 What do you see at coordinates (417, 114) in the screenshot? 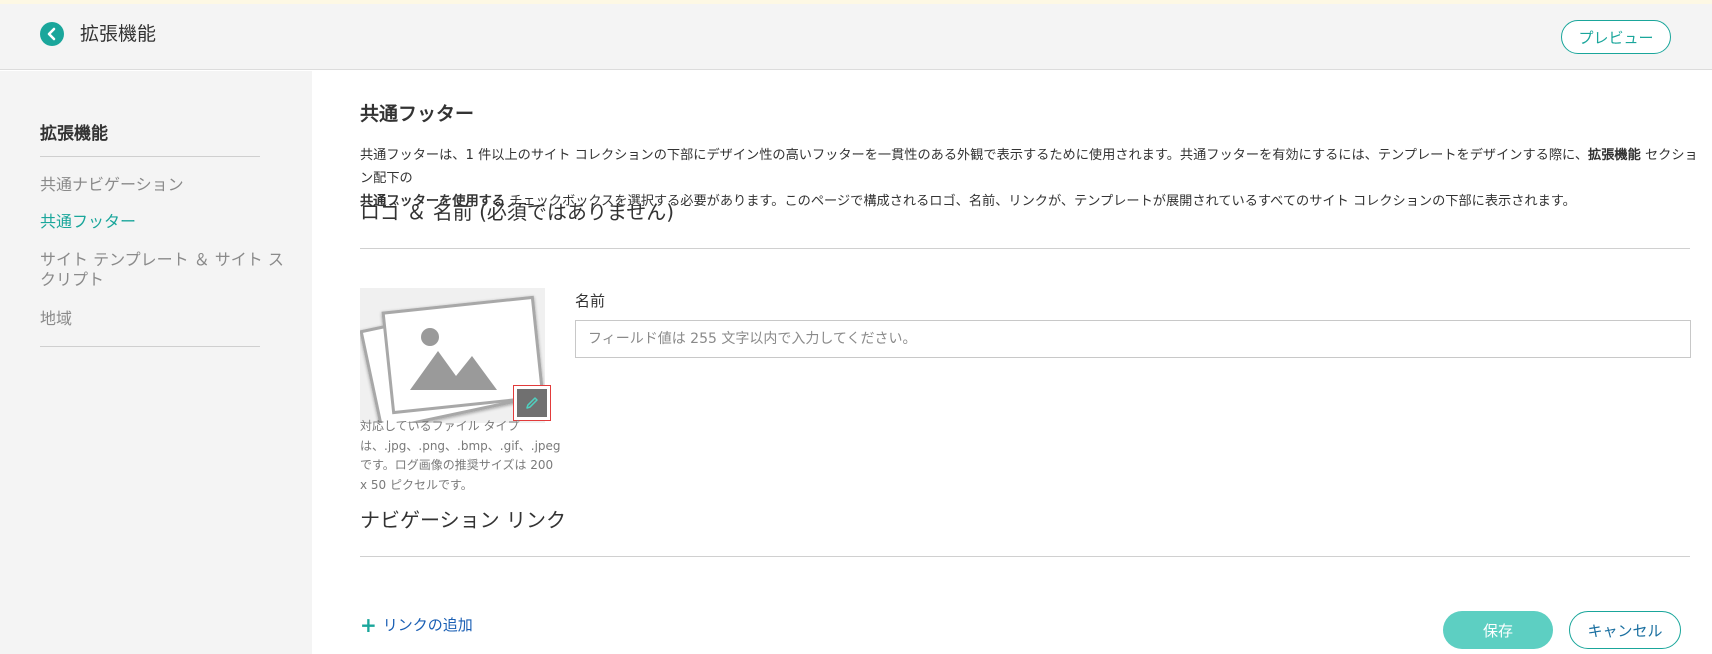
I see `page-title: 共通フッター` at bounding box center [417, 114].